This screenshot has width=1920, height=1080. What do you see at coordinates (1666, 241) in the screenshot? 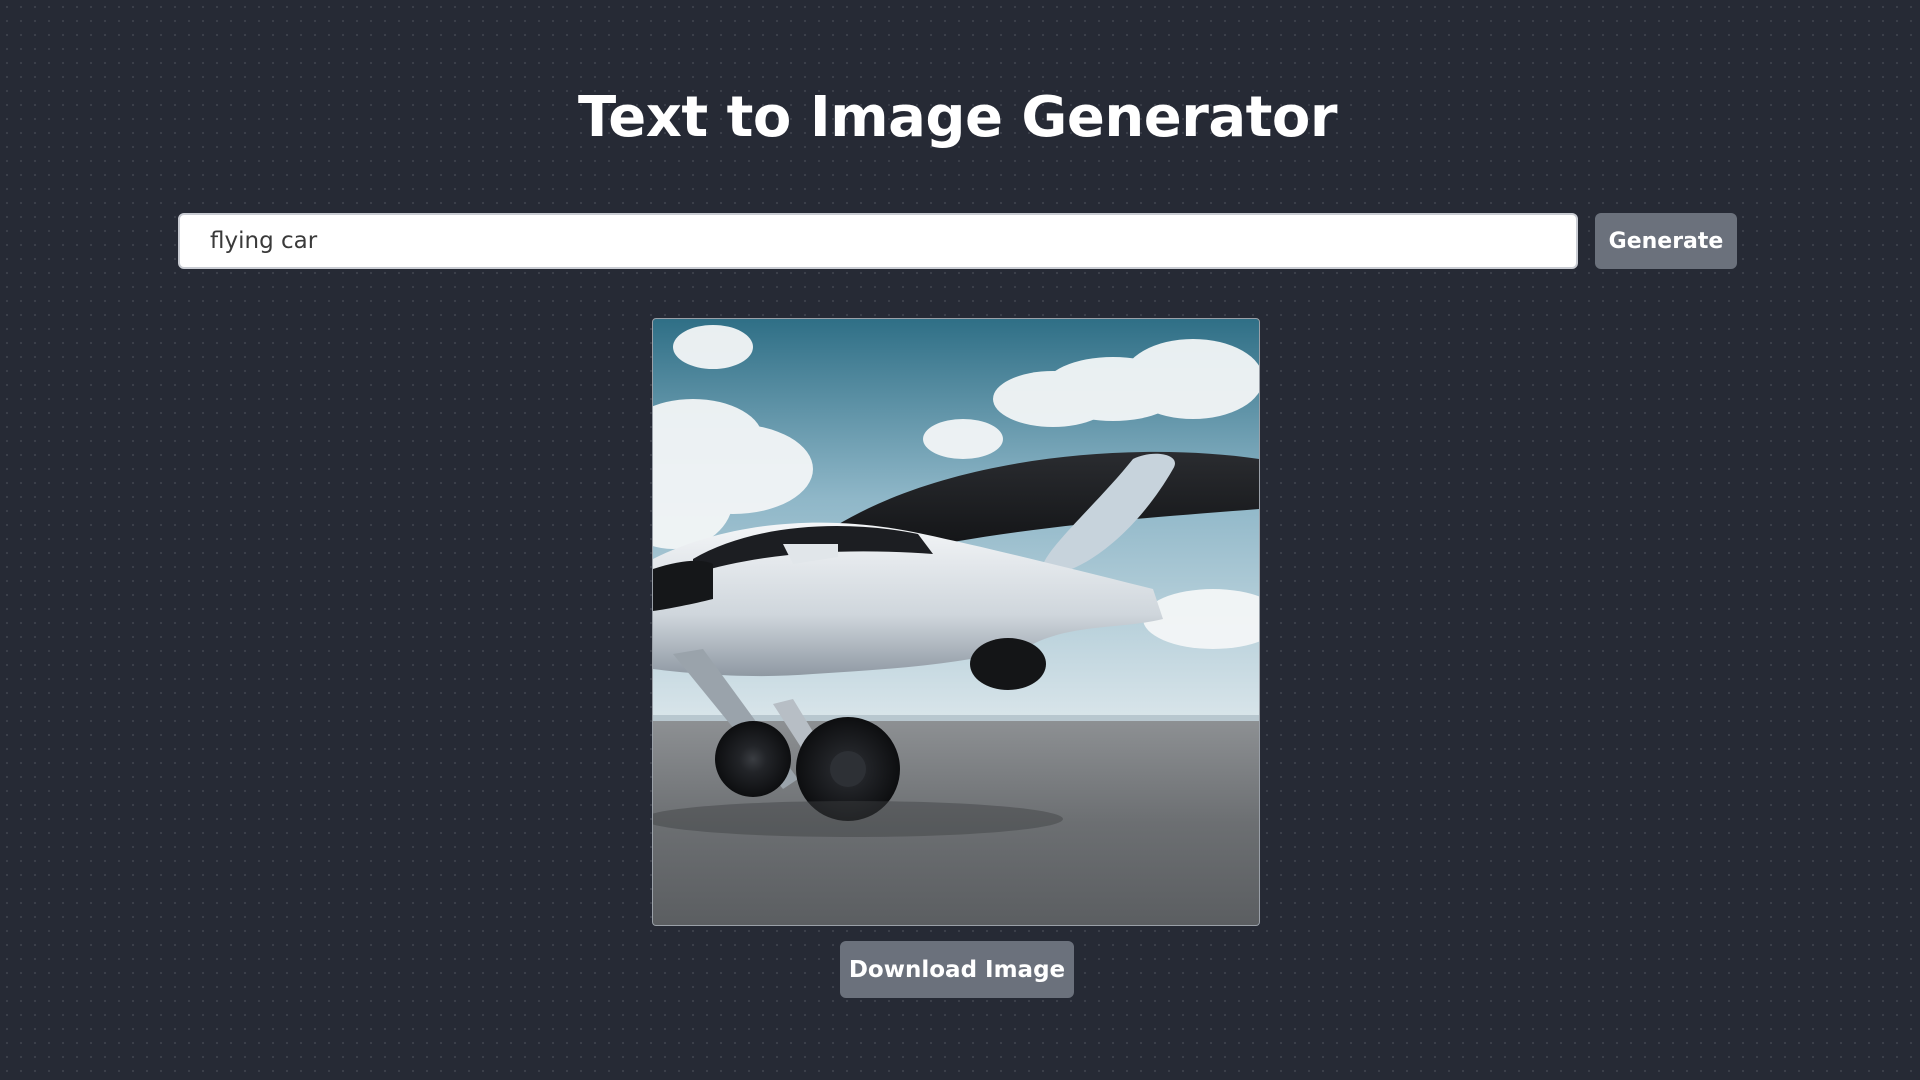
I see `generate-button: Generate` at bounding box center [1666, 241].